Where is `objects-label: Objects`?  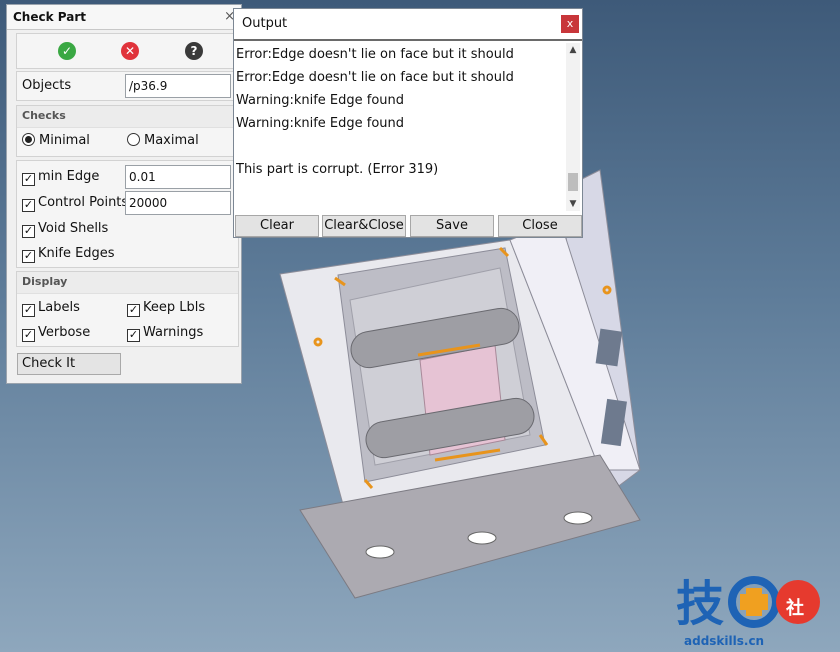 objects-label: Objects is located at coordinates (47, 85).